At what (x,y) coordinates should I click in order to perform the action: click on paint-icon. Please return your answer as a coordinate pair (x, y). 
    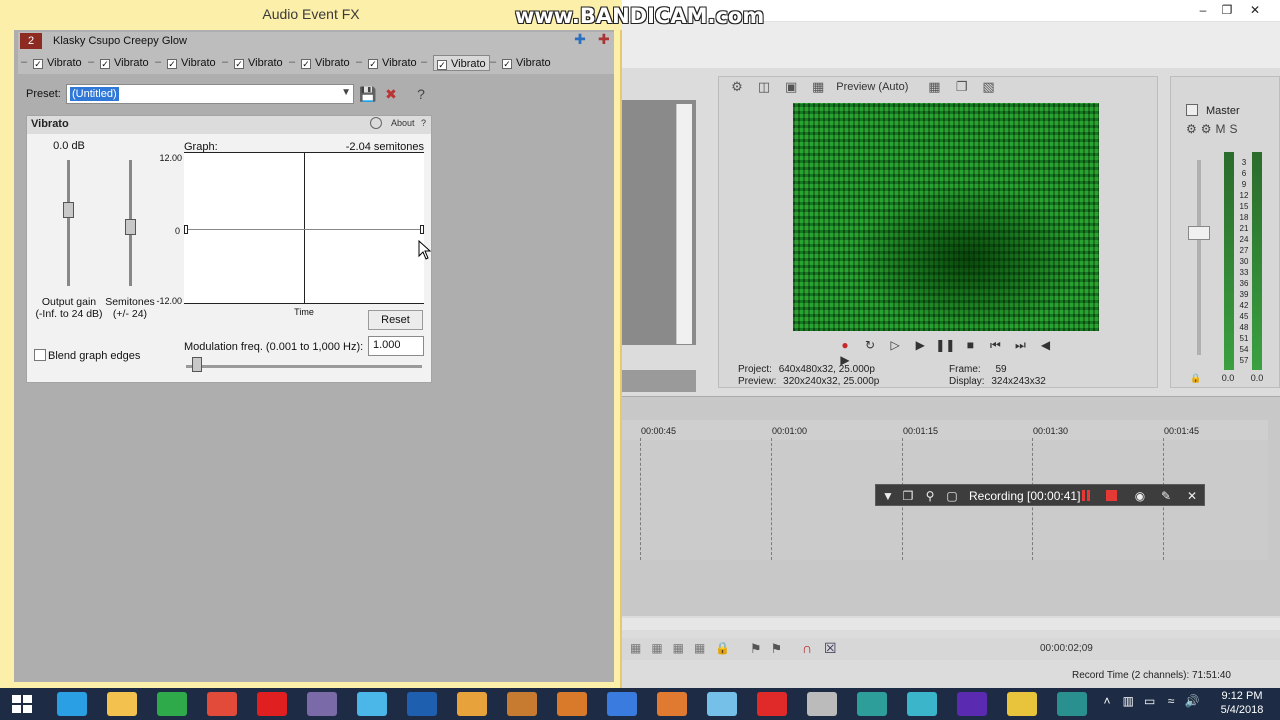
    Looking at the image, I should click on (472, 704).